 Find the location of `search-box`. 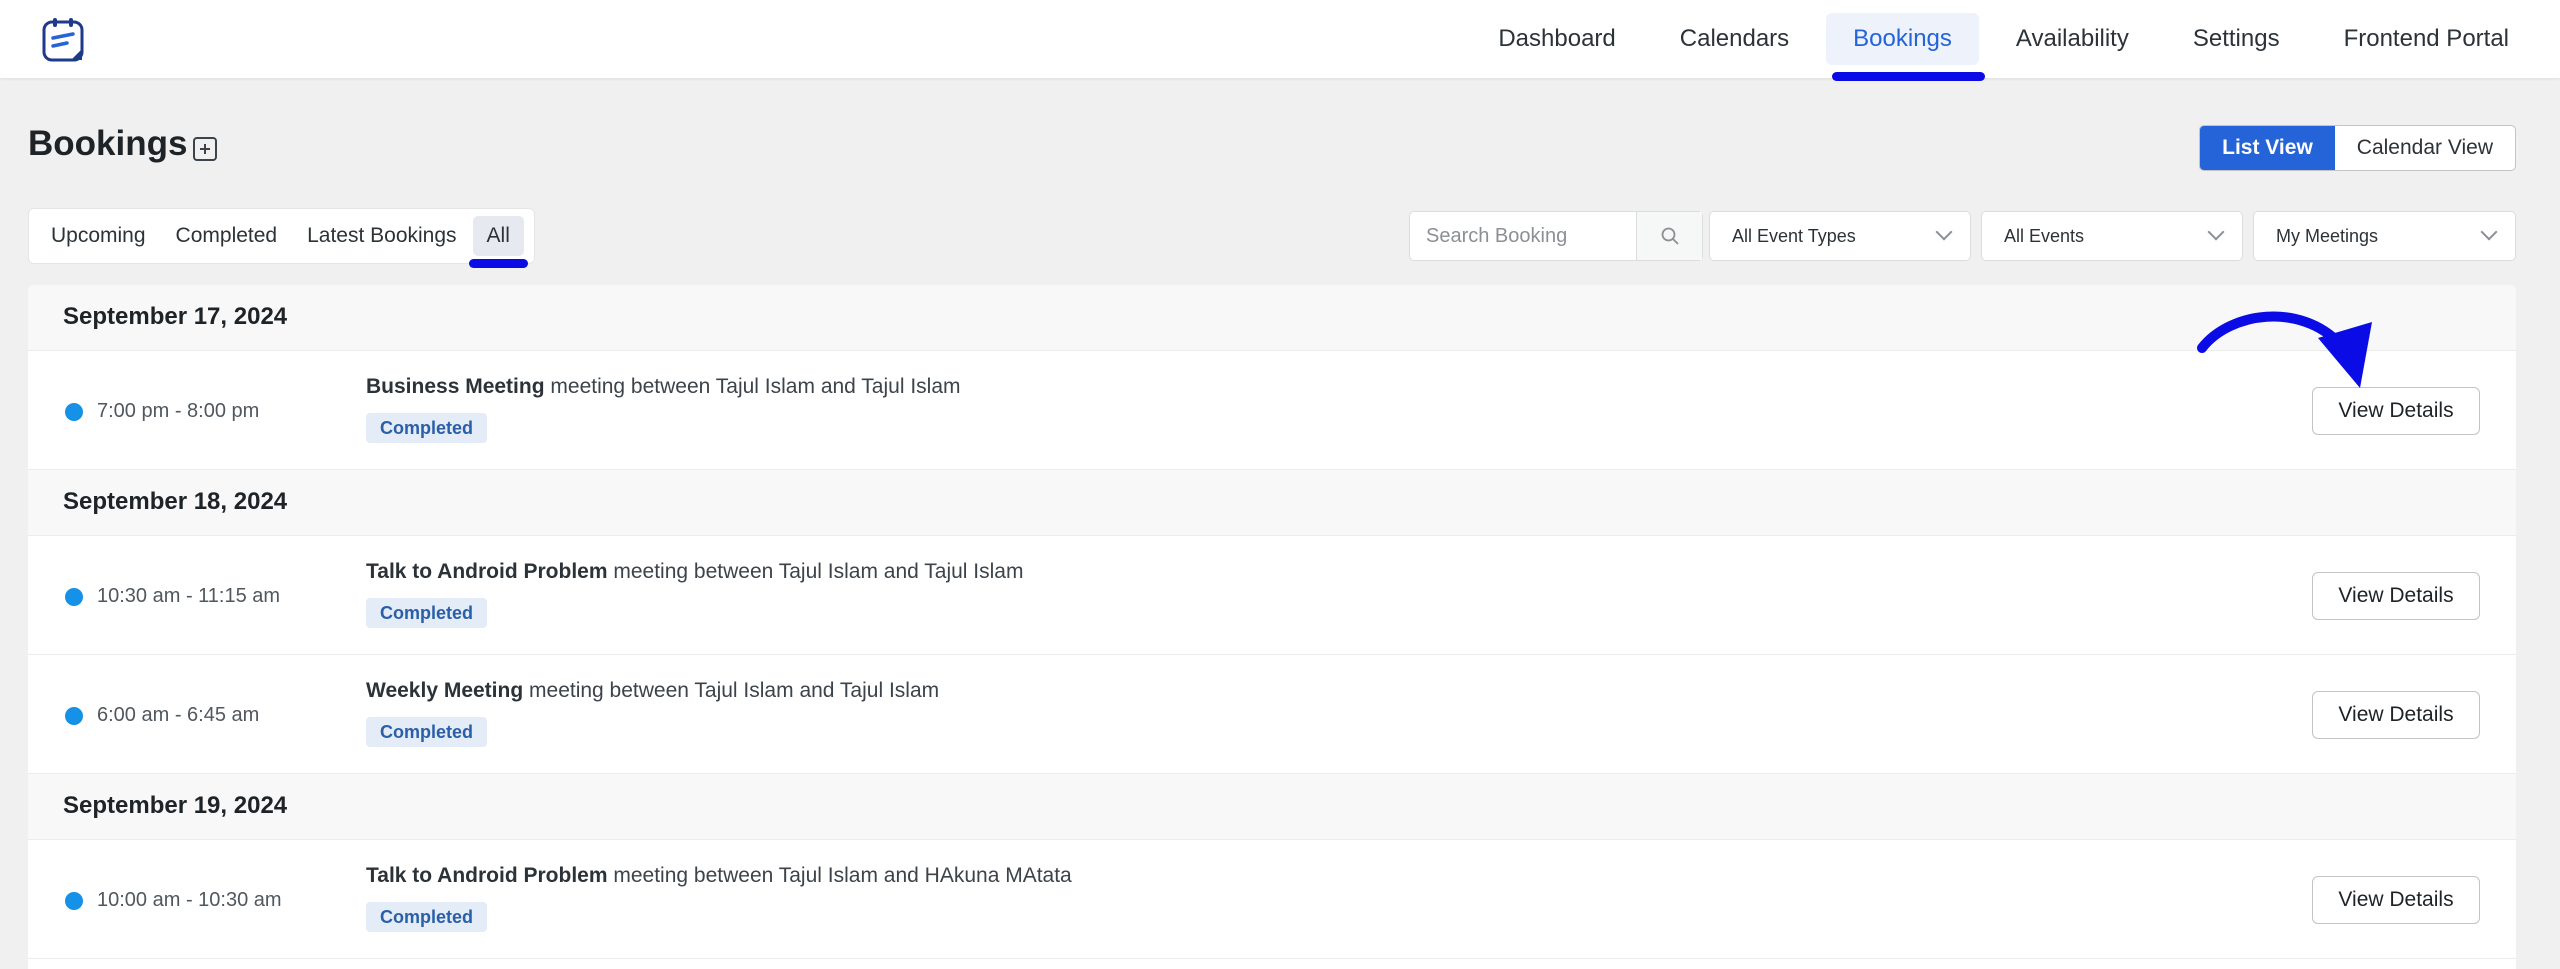

search-box is located at coordinates (1556, 236).